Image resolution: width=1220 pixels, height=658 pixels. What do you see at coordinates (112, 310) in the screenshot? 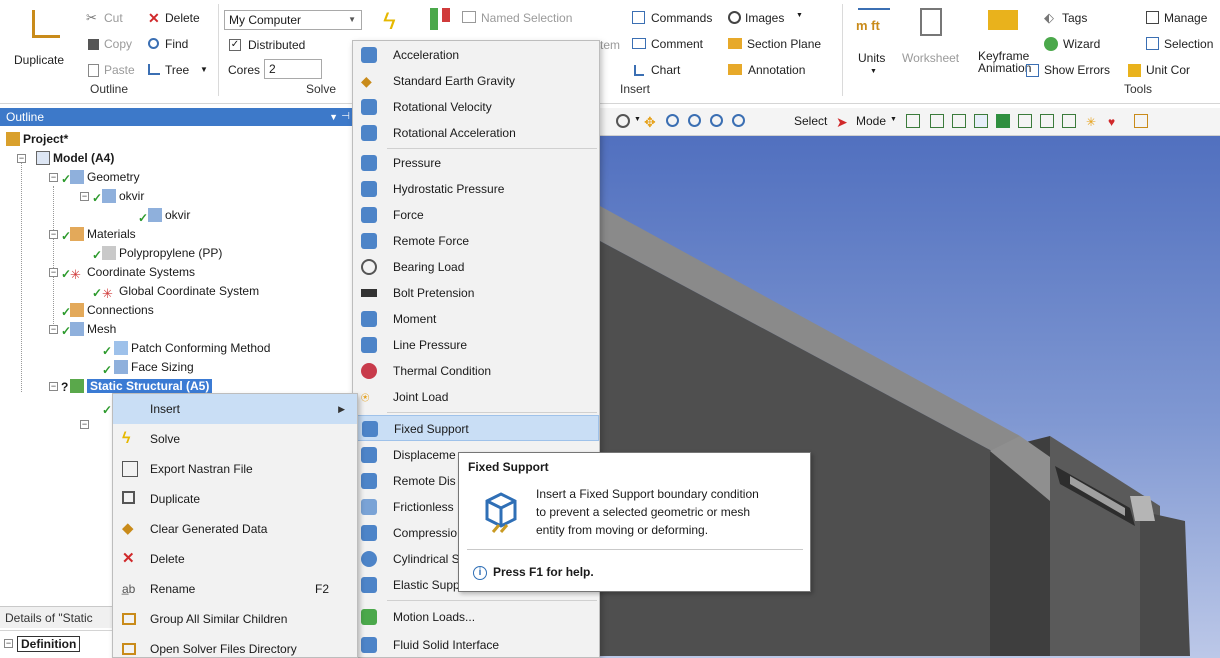
I see `tree-node-connections: Connections` at bounding box center [112, 310].